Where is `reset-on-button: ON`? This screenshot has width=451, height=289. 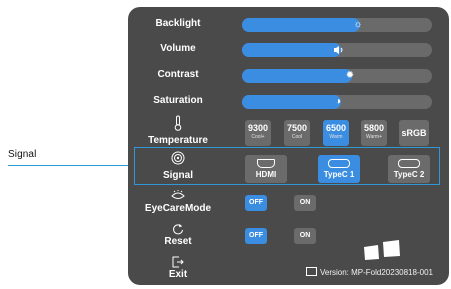 reset-on-button: ON is located at coordinates (305, 236).